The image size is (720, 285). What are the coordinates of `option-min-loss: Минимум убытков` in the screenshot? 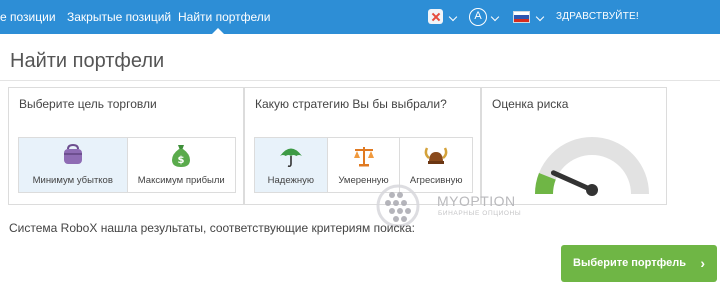 It's located at (73, 165).